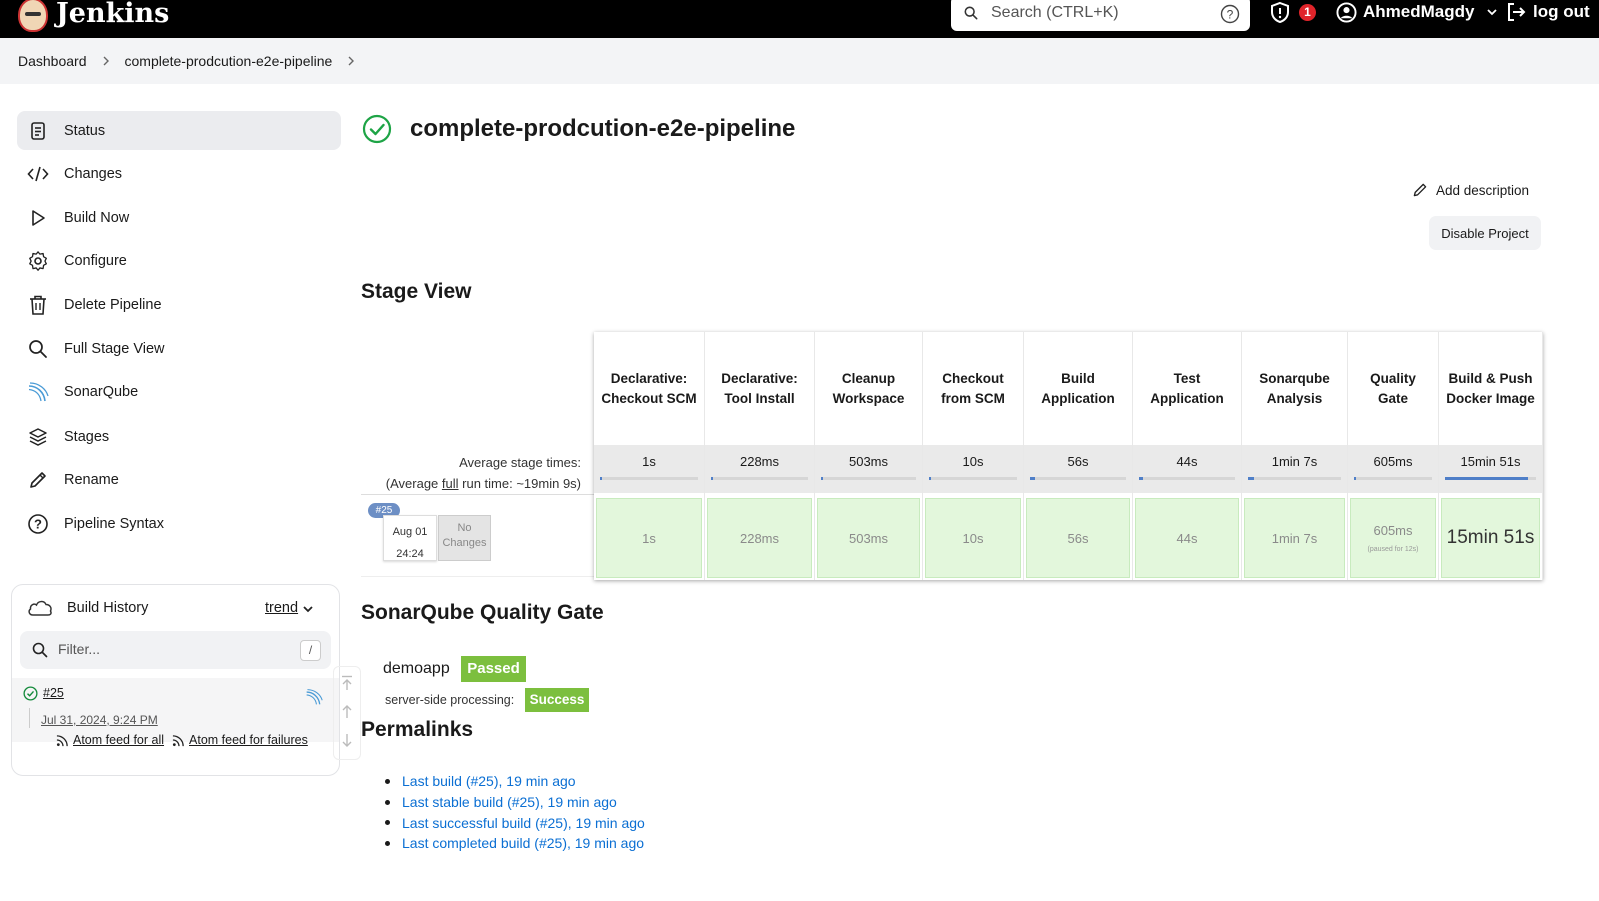 Image resolution: width=1599 pixels, height=901 pixels. Describe the element at coordinates (179, 173) in the screenshot. I see `sidebar-item-changes: Changes` at that location.